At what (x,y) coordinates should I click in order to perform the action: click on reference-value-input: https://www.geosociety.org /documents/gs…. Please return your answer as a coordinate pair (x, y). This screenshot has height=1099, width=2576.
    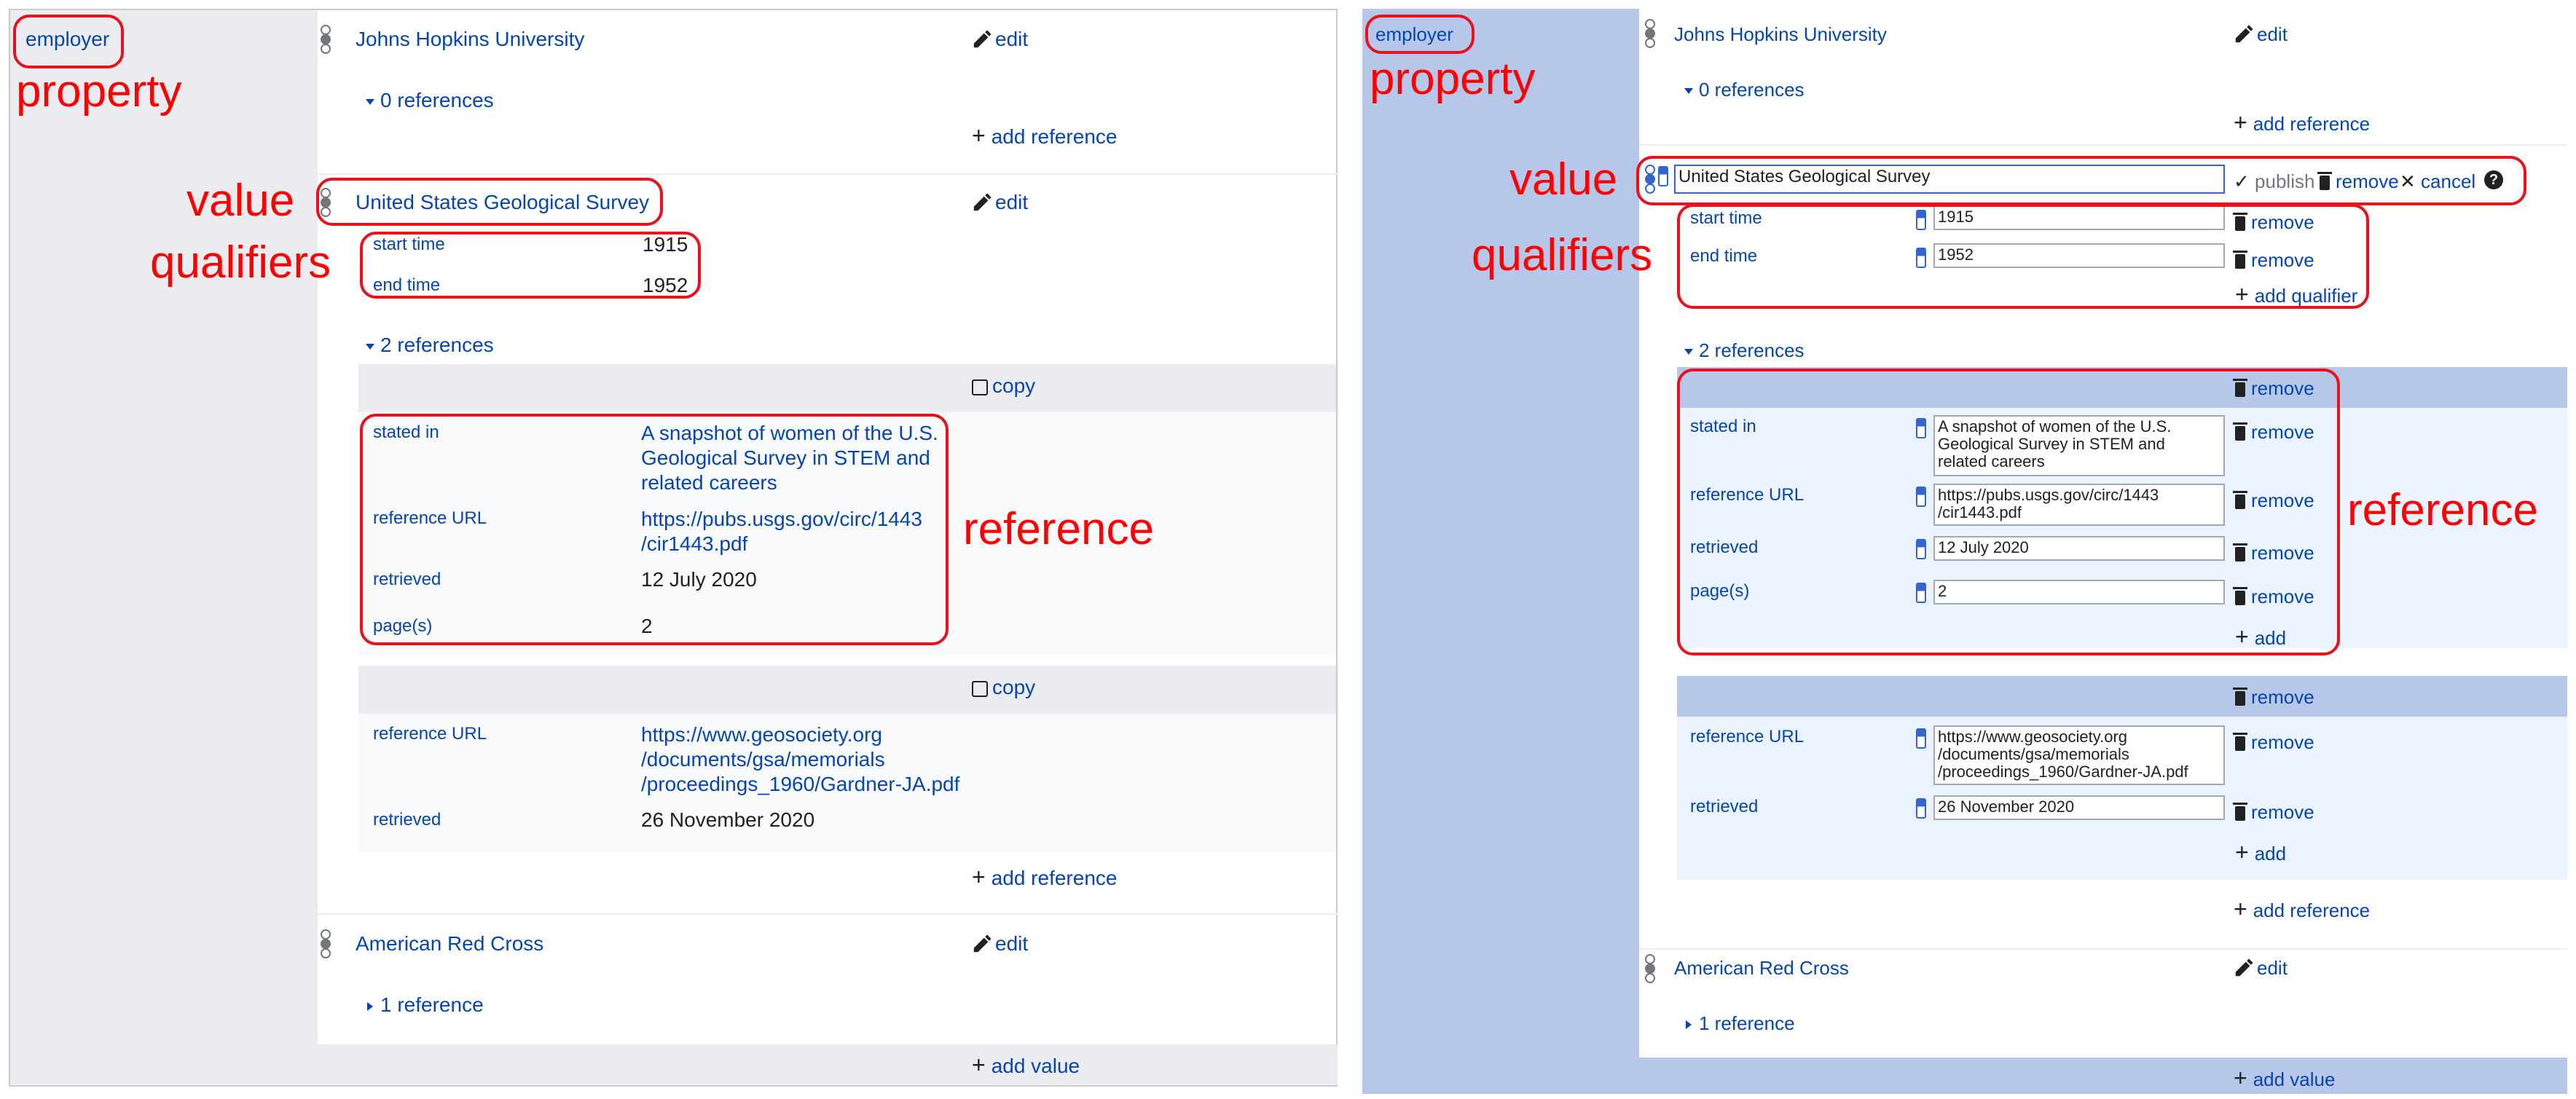
    Looking at the image, I should click on (2079, 755).